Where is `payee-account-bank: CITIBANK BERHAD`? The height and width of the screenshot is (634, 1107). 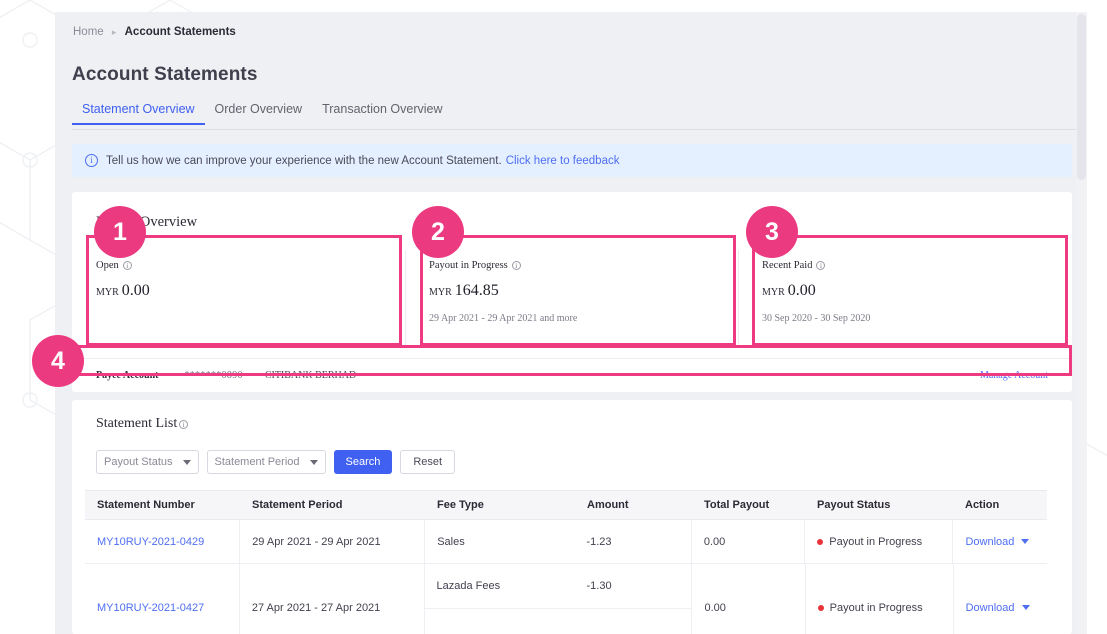 payee-account-bank: CITIBANK BERHAD is located at coordinates (310, 375).